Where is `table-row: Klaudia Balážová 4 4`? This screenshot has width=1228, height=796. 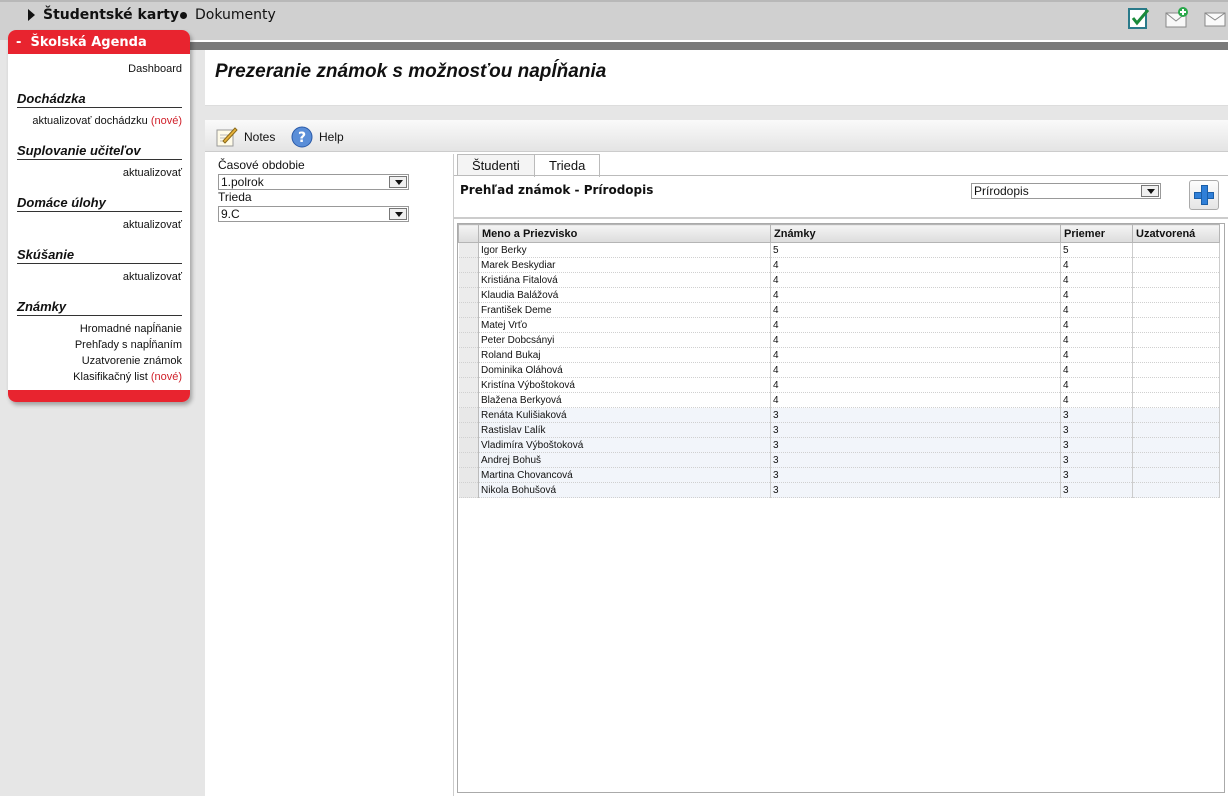 table-row: Klaudia Balážová 4 4 is located at coordinates (839, 295).